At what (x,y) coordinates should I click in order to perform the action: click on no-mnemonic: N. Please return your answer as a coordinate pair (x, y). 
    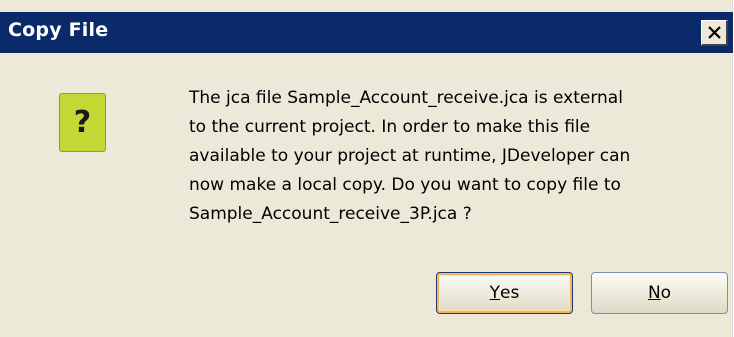
    Looking at the image, I should click on (654, 293).